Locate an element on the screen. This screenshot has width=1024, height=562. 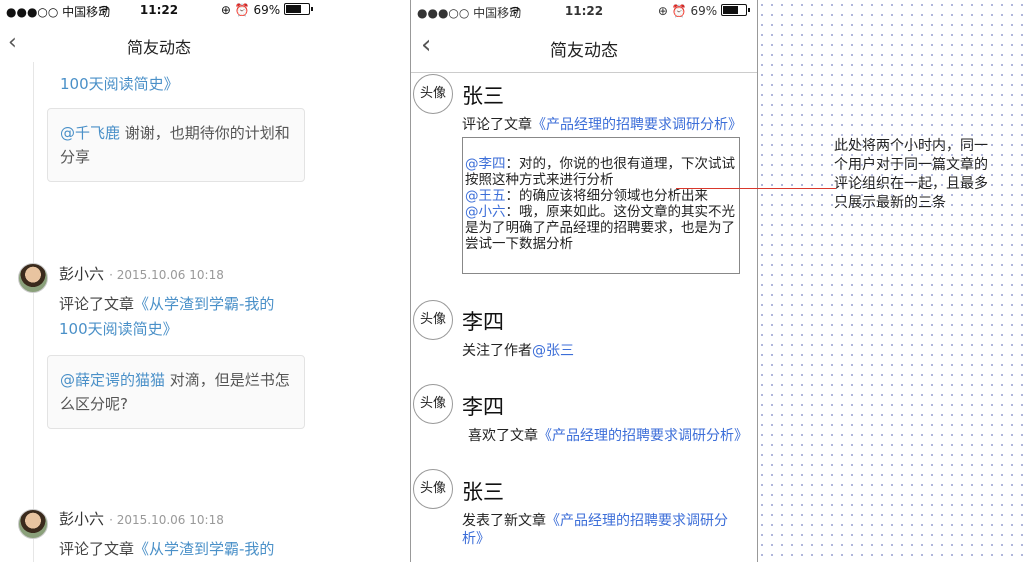
mention-link: @小六 is located at coordinates (485, 212).